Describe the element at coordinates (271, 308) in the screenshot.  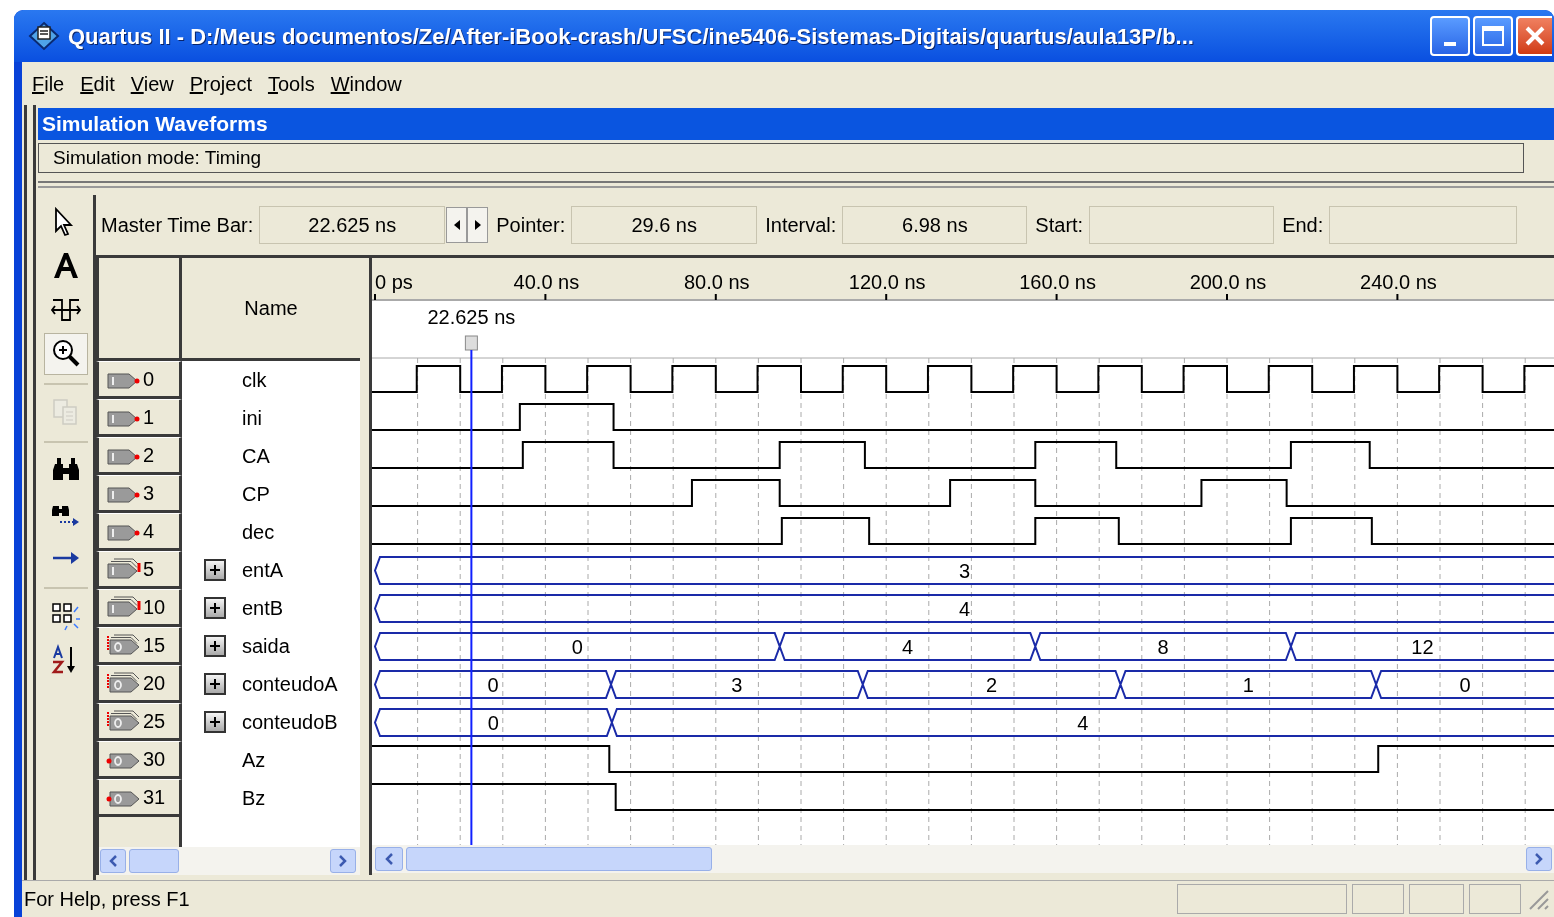
I see `column-header: Name` at that location.